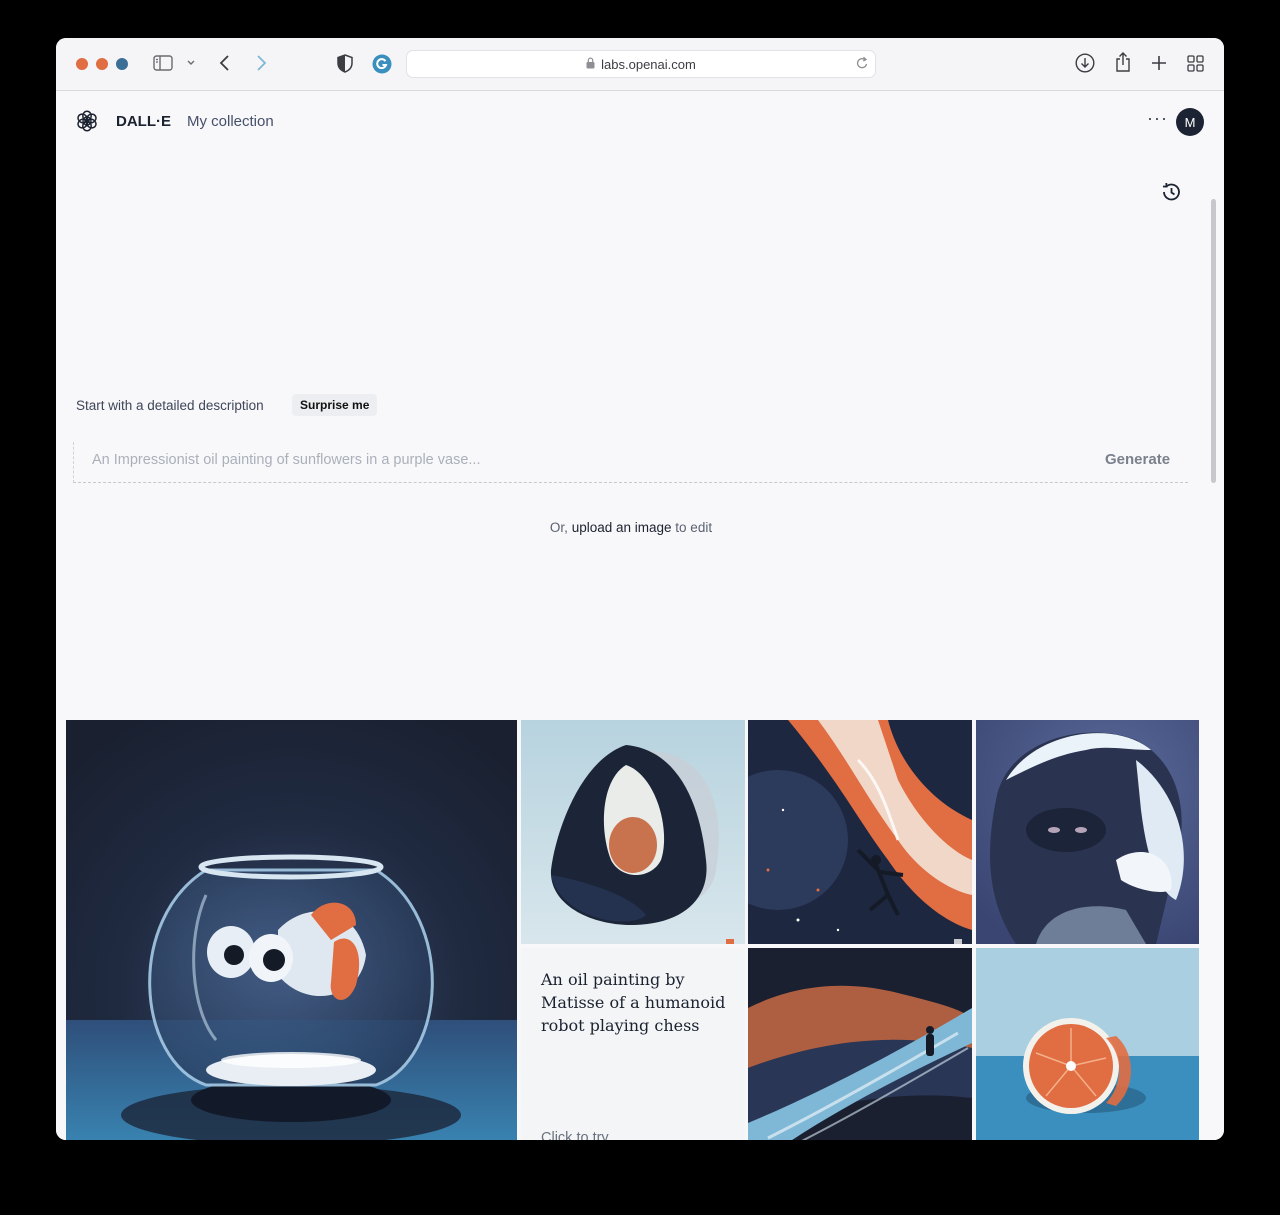 Image resolution: width=1280 pixels, height=1215 pixels. Describe the element at coordinates (163, 63) in the screenshot. I see `sidebar-toggle-icon` at that location.